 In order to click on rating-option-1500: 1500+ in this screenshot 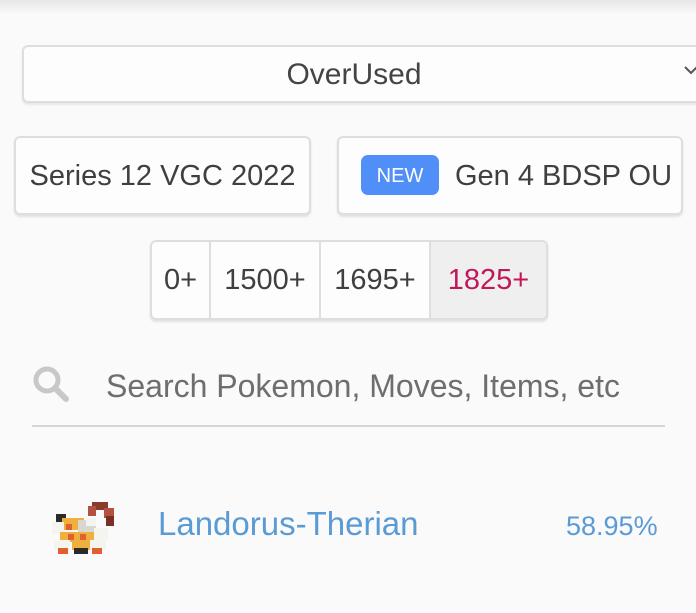, I will do `click(266, 280)`.